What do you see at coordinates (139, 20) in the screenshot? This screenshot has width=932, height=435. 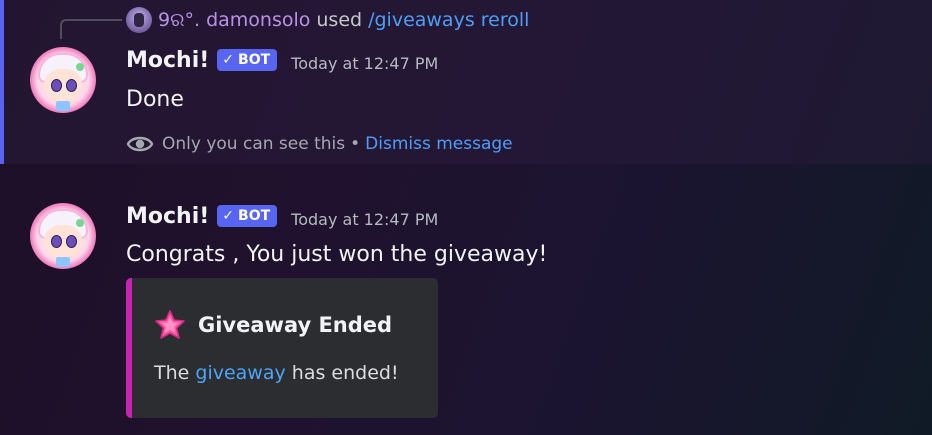 I see `user-avatar-small` at bounding box center [139, 20].